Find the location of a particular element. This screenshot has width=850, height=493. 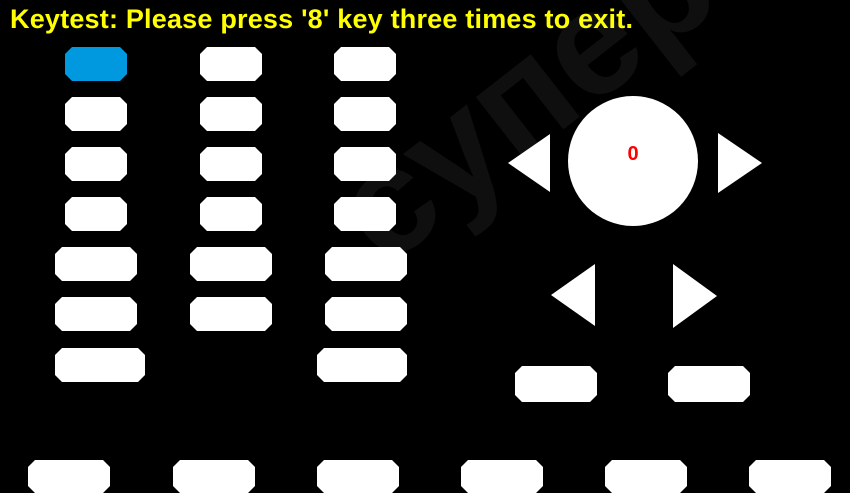

rotary-knob: 0 is located at coordinates (633, 161).